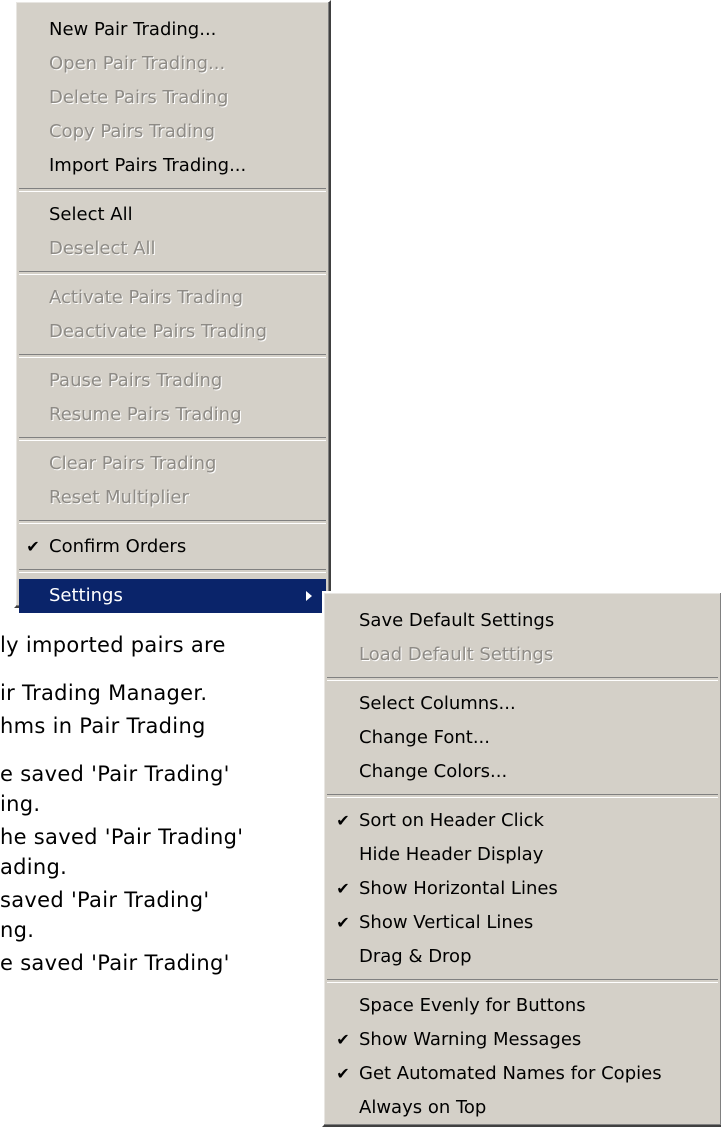 The image size is (721, 1127). Describe the element at coordinates (172, 464) in the screenshot. I see `menu-item-clear-pairs-trading: Clear Pairs Trading` at that location.